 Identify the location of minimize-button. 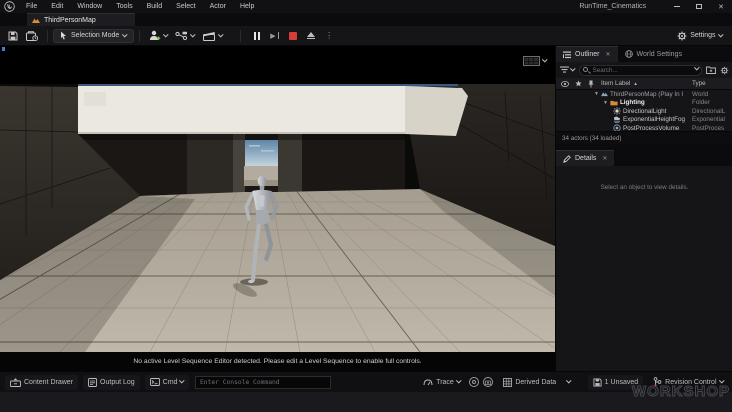
(677, 6).